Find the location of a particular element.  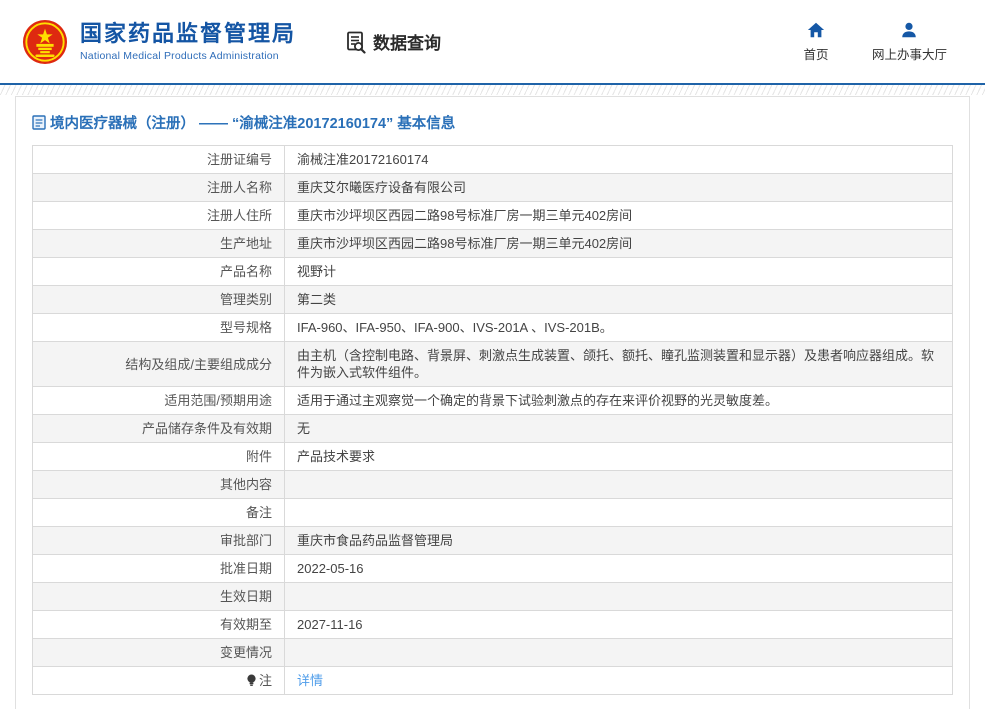

row-label-text: 注 is located at coordinates (265, 680).